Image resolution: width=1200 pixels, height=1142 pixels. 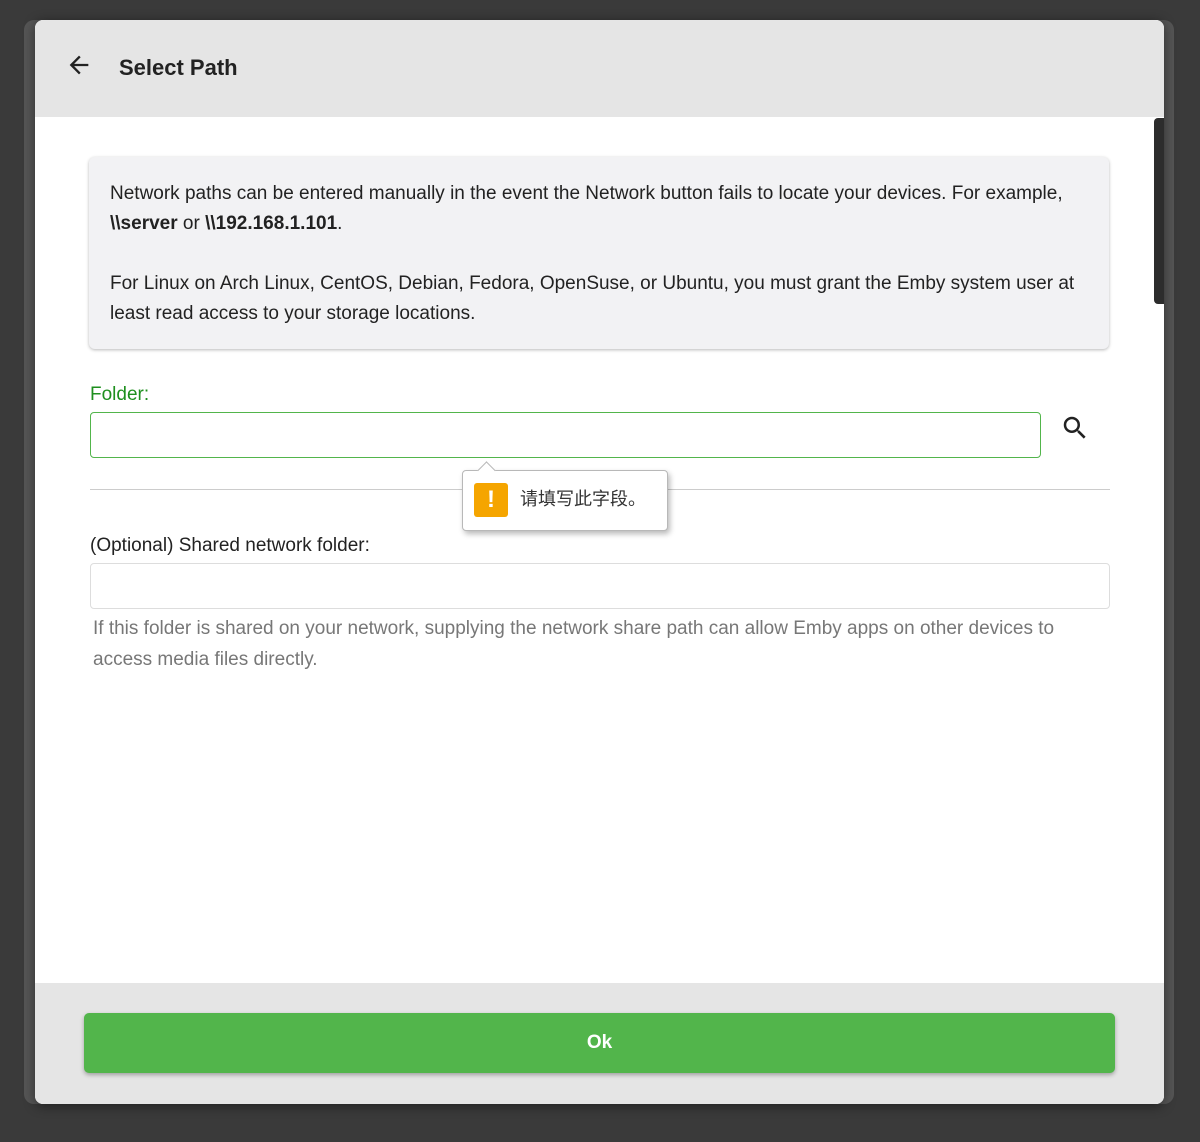 I want to click on shared-folder-label: (Optional) Shared network folder:, so click(x=230, y=545).